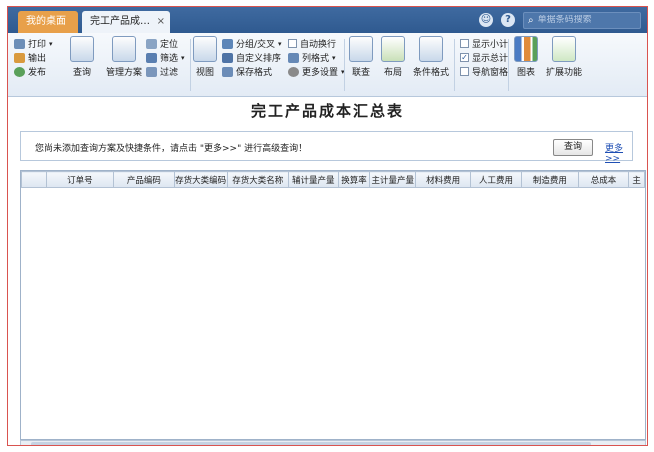 This screenshot has height=452, width=654. What do you see at coordinates (205, 49) in the screenshot?
I see `view-icon` at bounding box center [205, 49].